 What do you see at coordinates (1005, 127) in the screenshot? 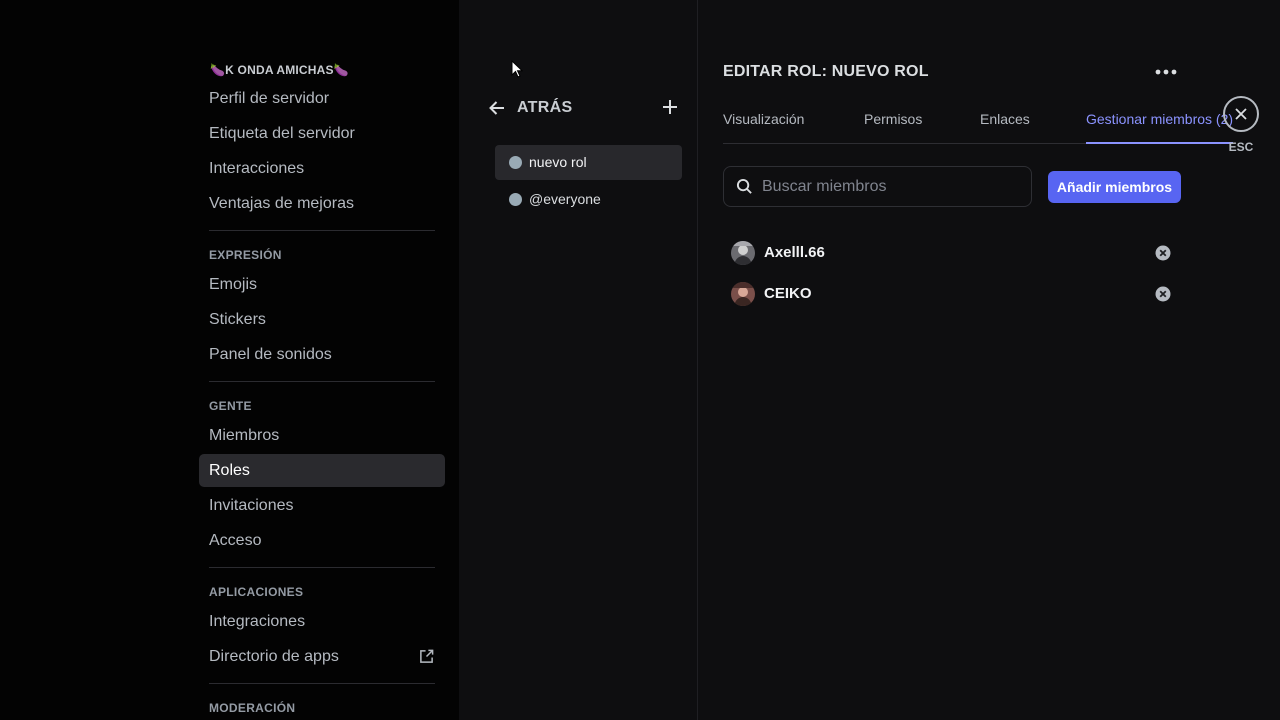
I see `tab-enlaces: Enlaces` at bounding box center [1005, 127].